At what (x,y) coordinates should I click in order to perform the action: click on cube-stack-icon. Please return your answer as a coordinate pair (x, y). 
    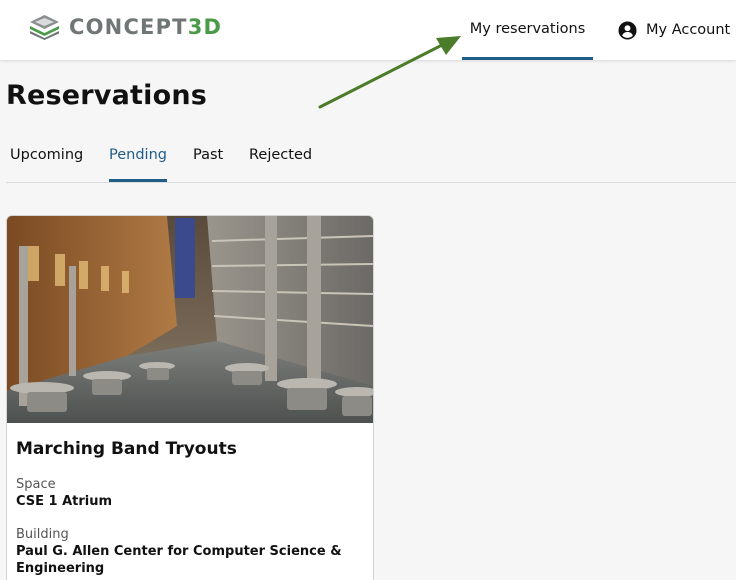
    Looking at the image, I should click on (44, 27).